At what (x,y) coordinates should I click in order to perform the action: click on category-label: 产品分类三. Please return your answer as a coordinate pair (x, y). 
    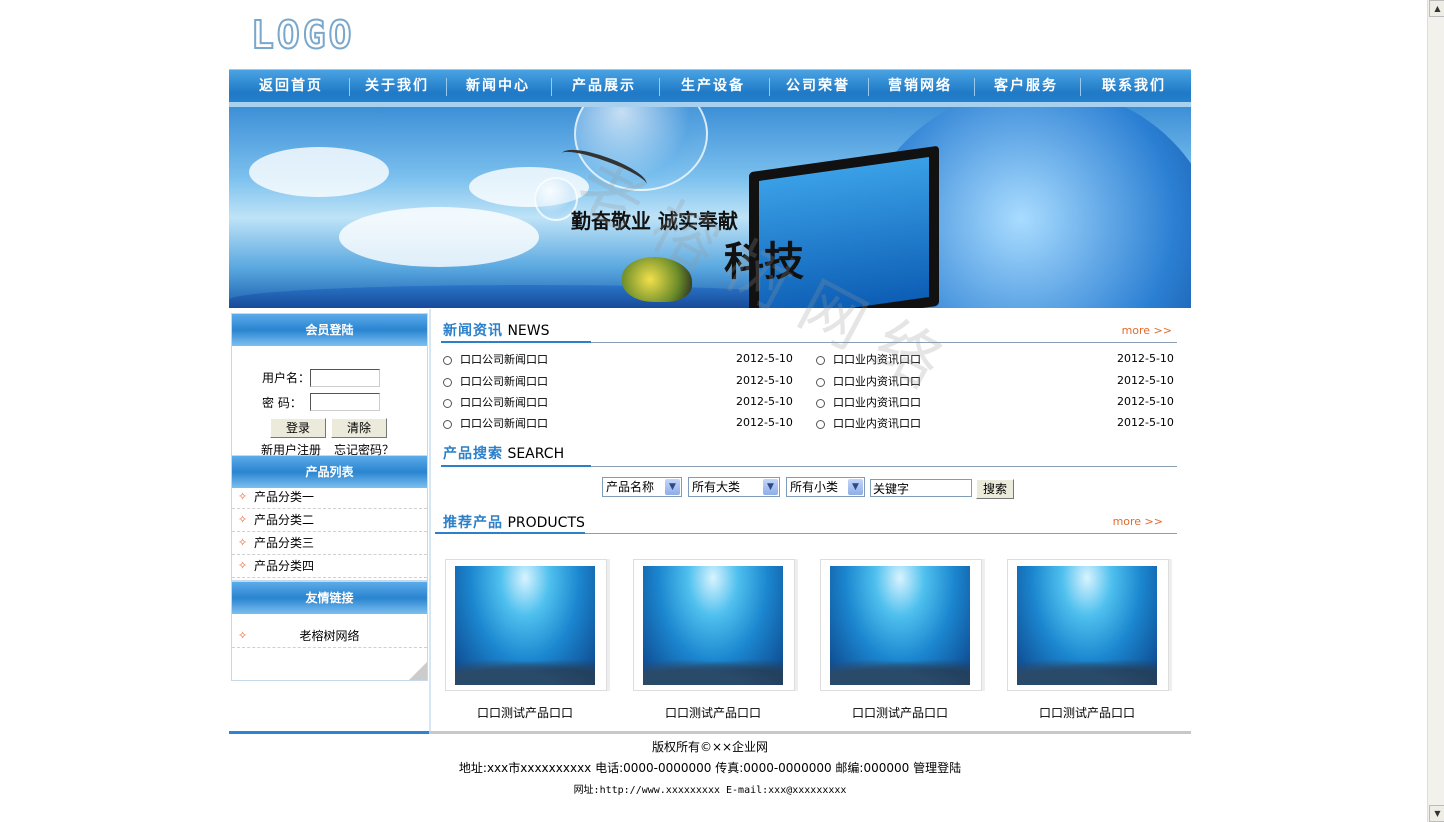
    Looking at the image, I should click on (284, 543).